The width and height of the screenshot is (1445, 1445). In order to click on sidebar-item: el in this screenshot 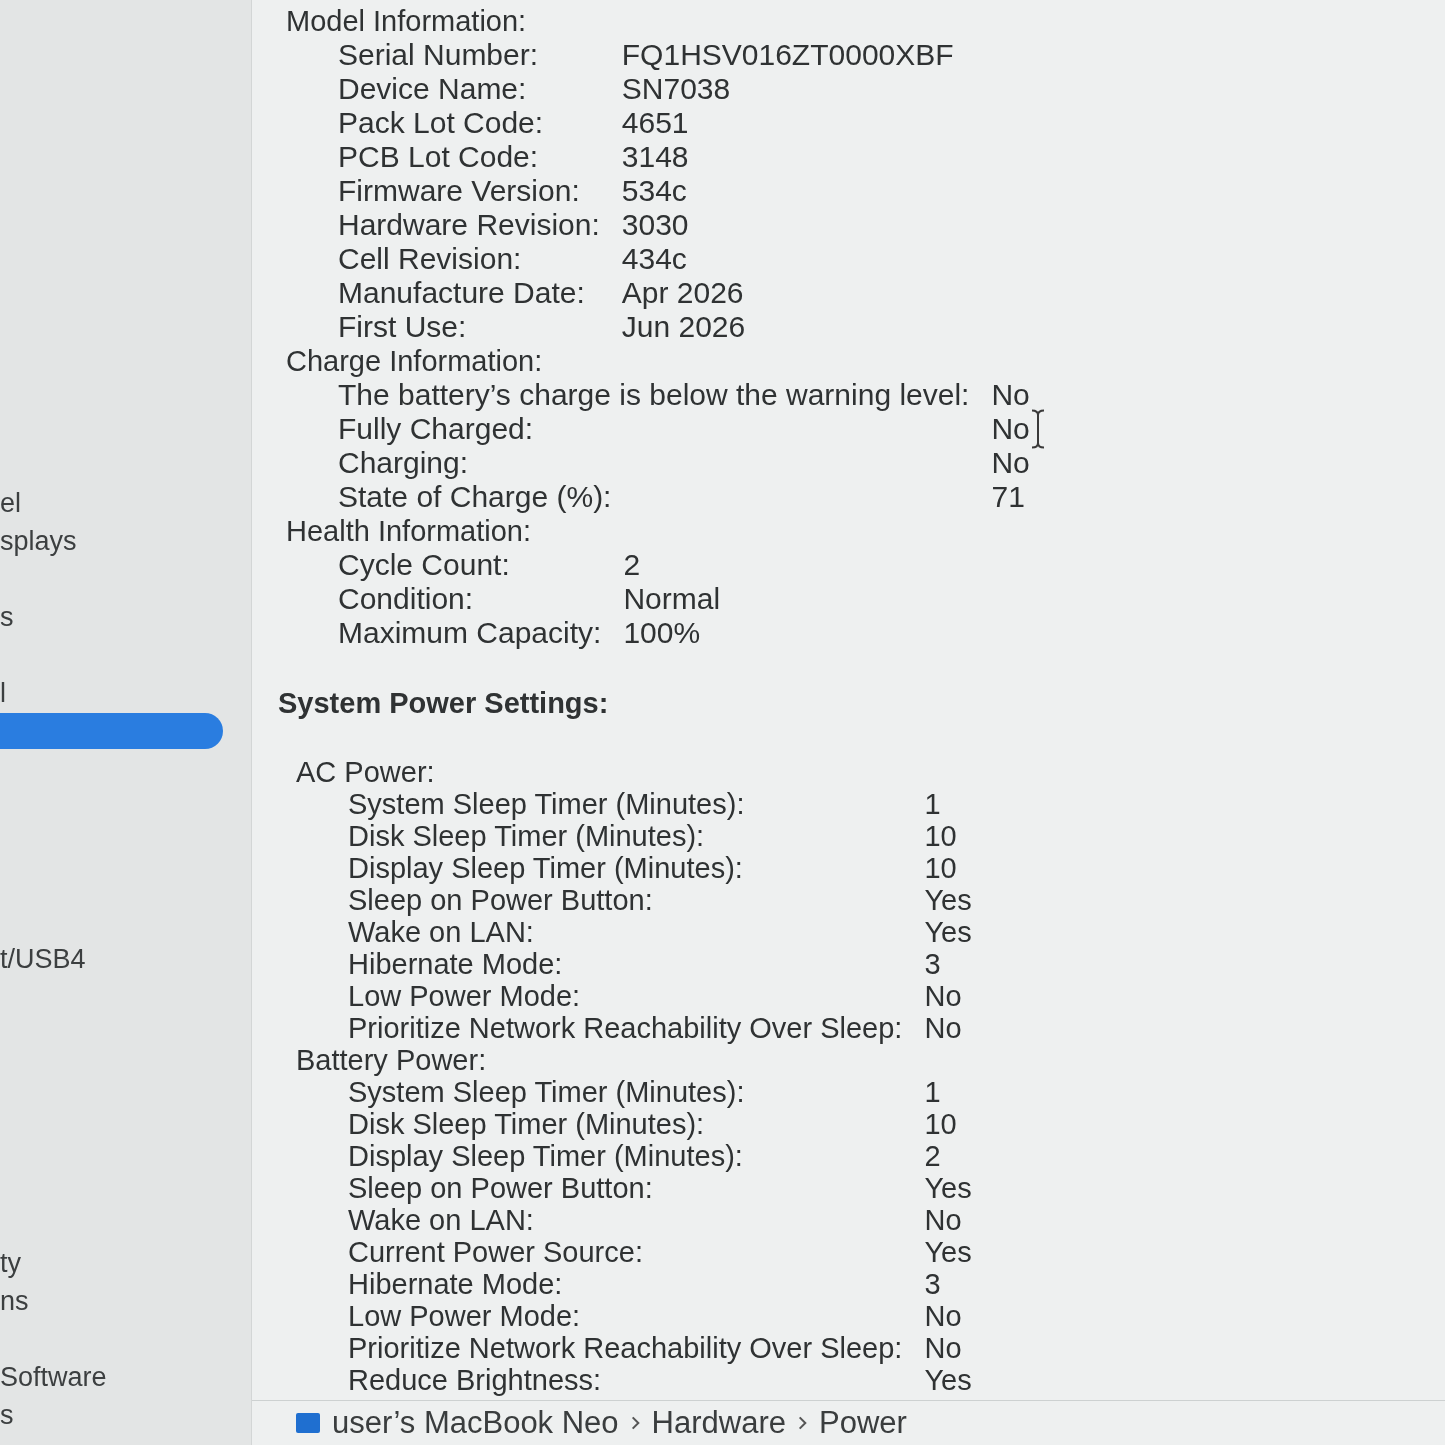, I will do `click(125, 503)`.